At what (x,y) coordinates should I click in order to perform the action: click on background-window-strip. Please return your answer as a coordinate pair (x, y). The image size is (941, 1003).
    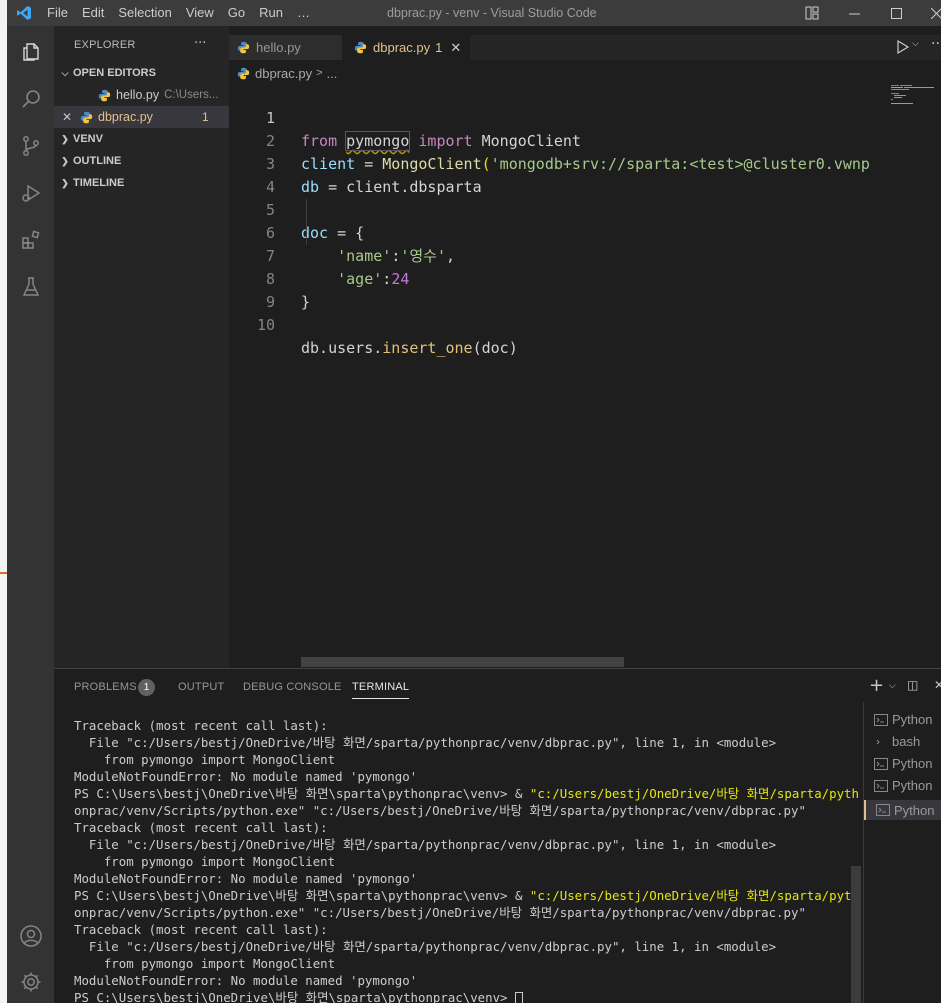
    Looking at the image, I should click on (3, 501).